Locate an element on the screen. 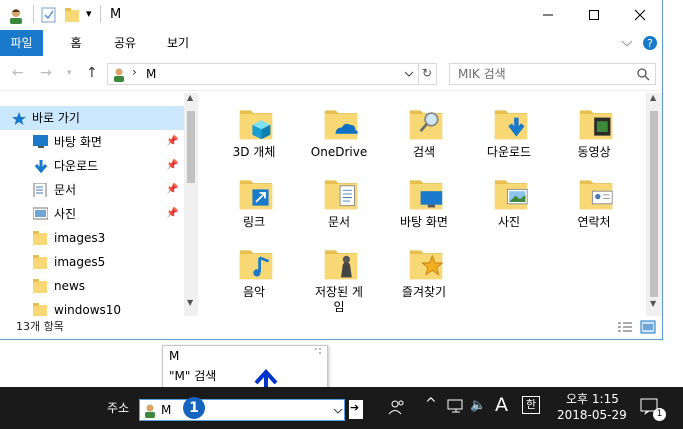 The image size is (683, 429). scroll-down-icon: ▼ is located at coordinates (190, 302).